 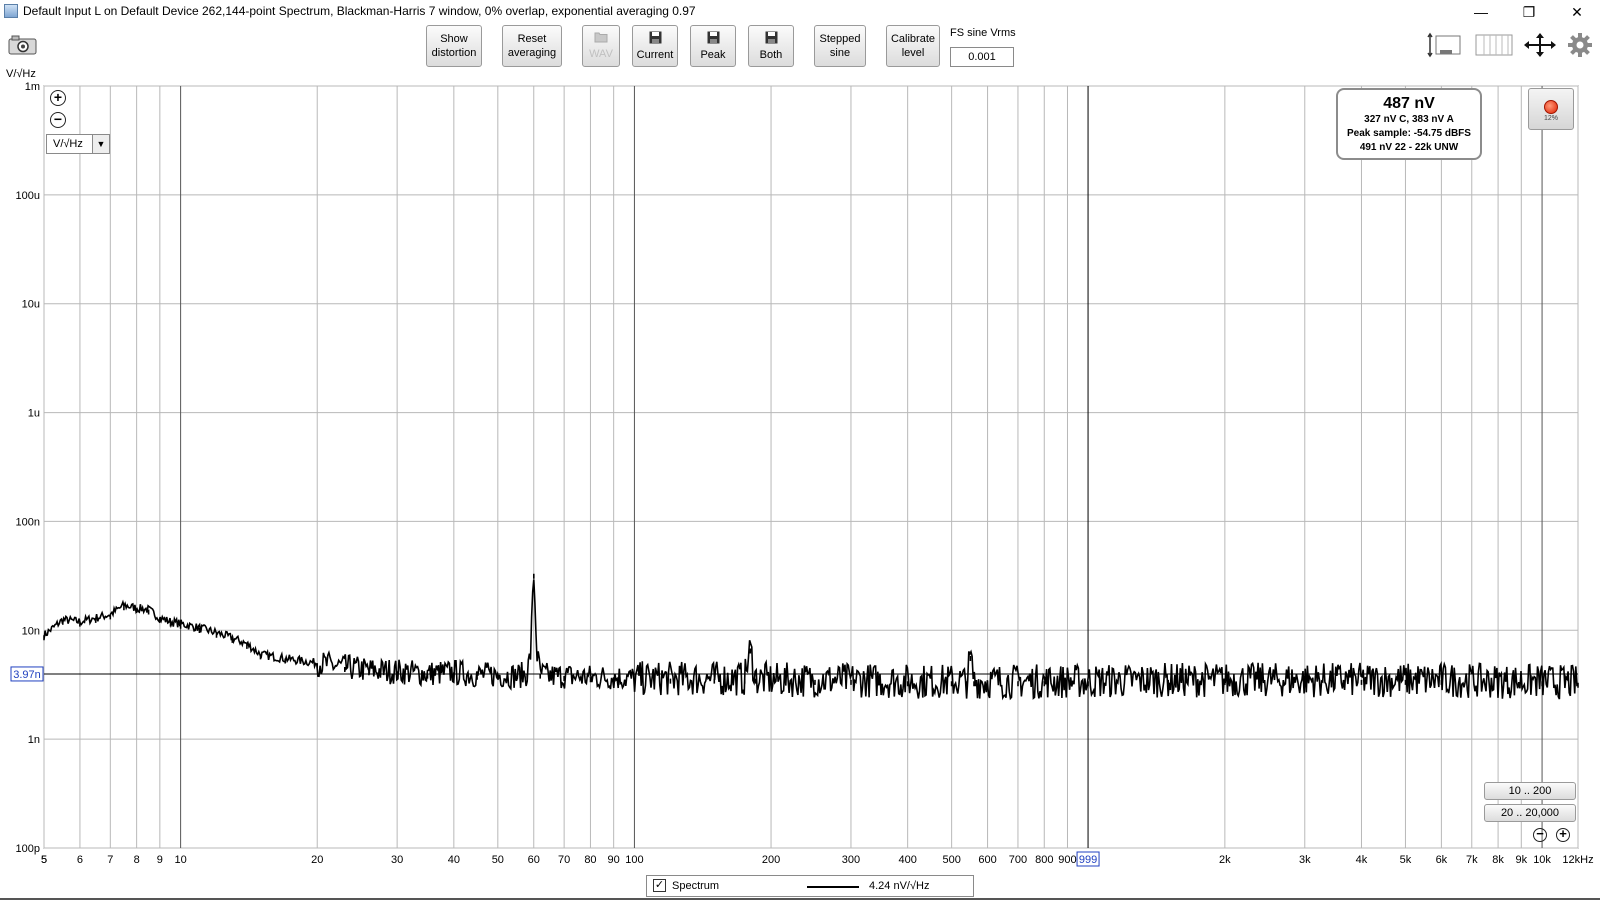 What do you see at coordinates (180, 860) in the screenshot?
I see `x-tick-label: 10` at bounding box center [180, 860].